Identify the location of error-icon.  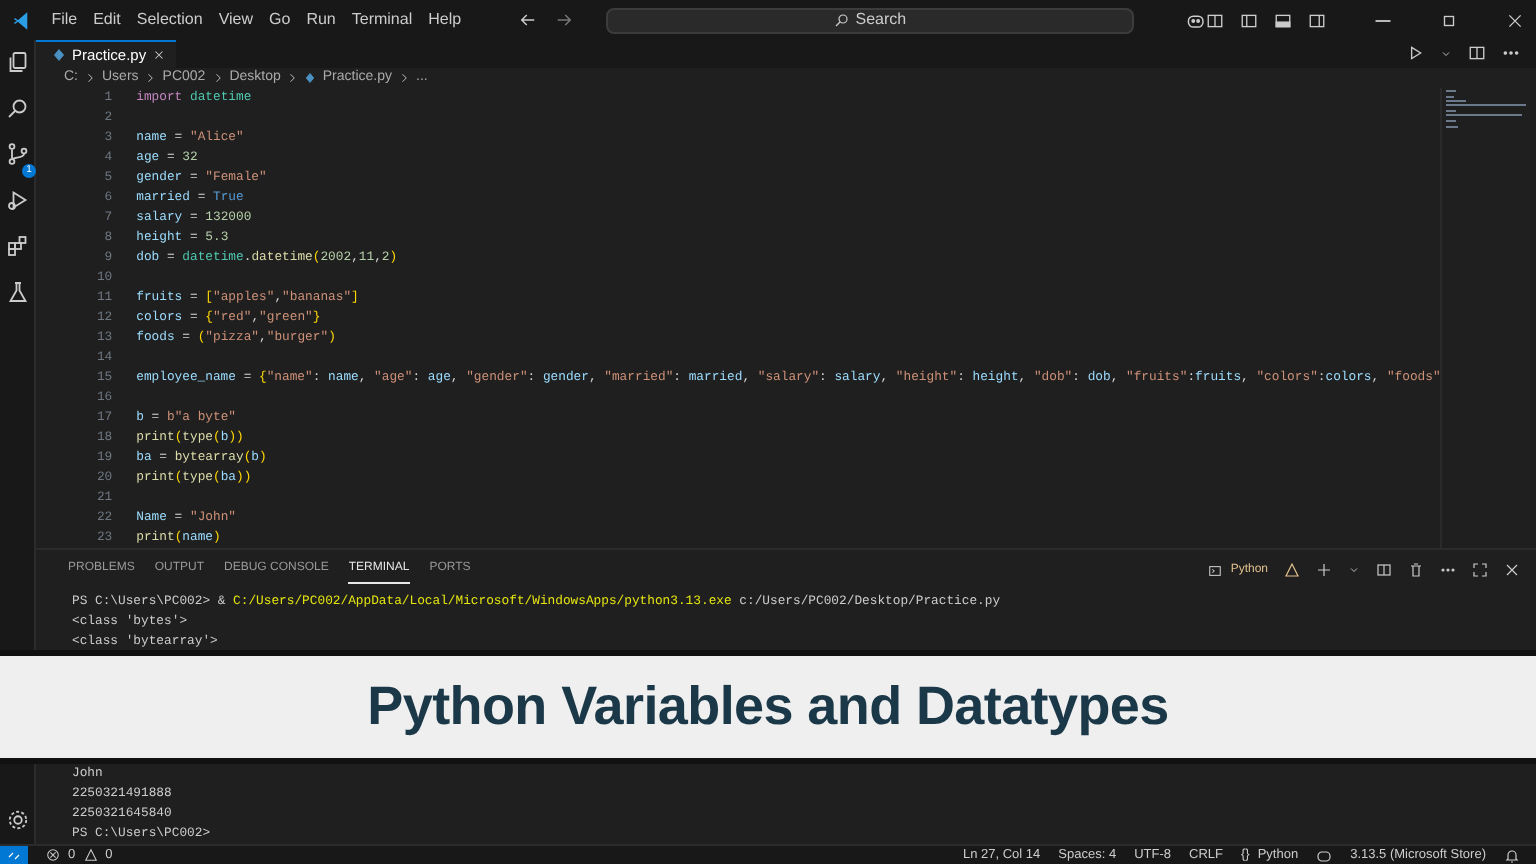
(53, 855).